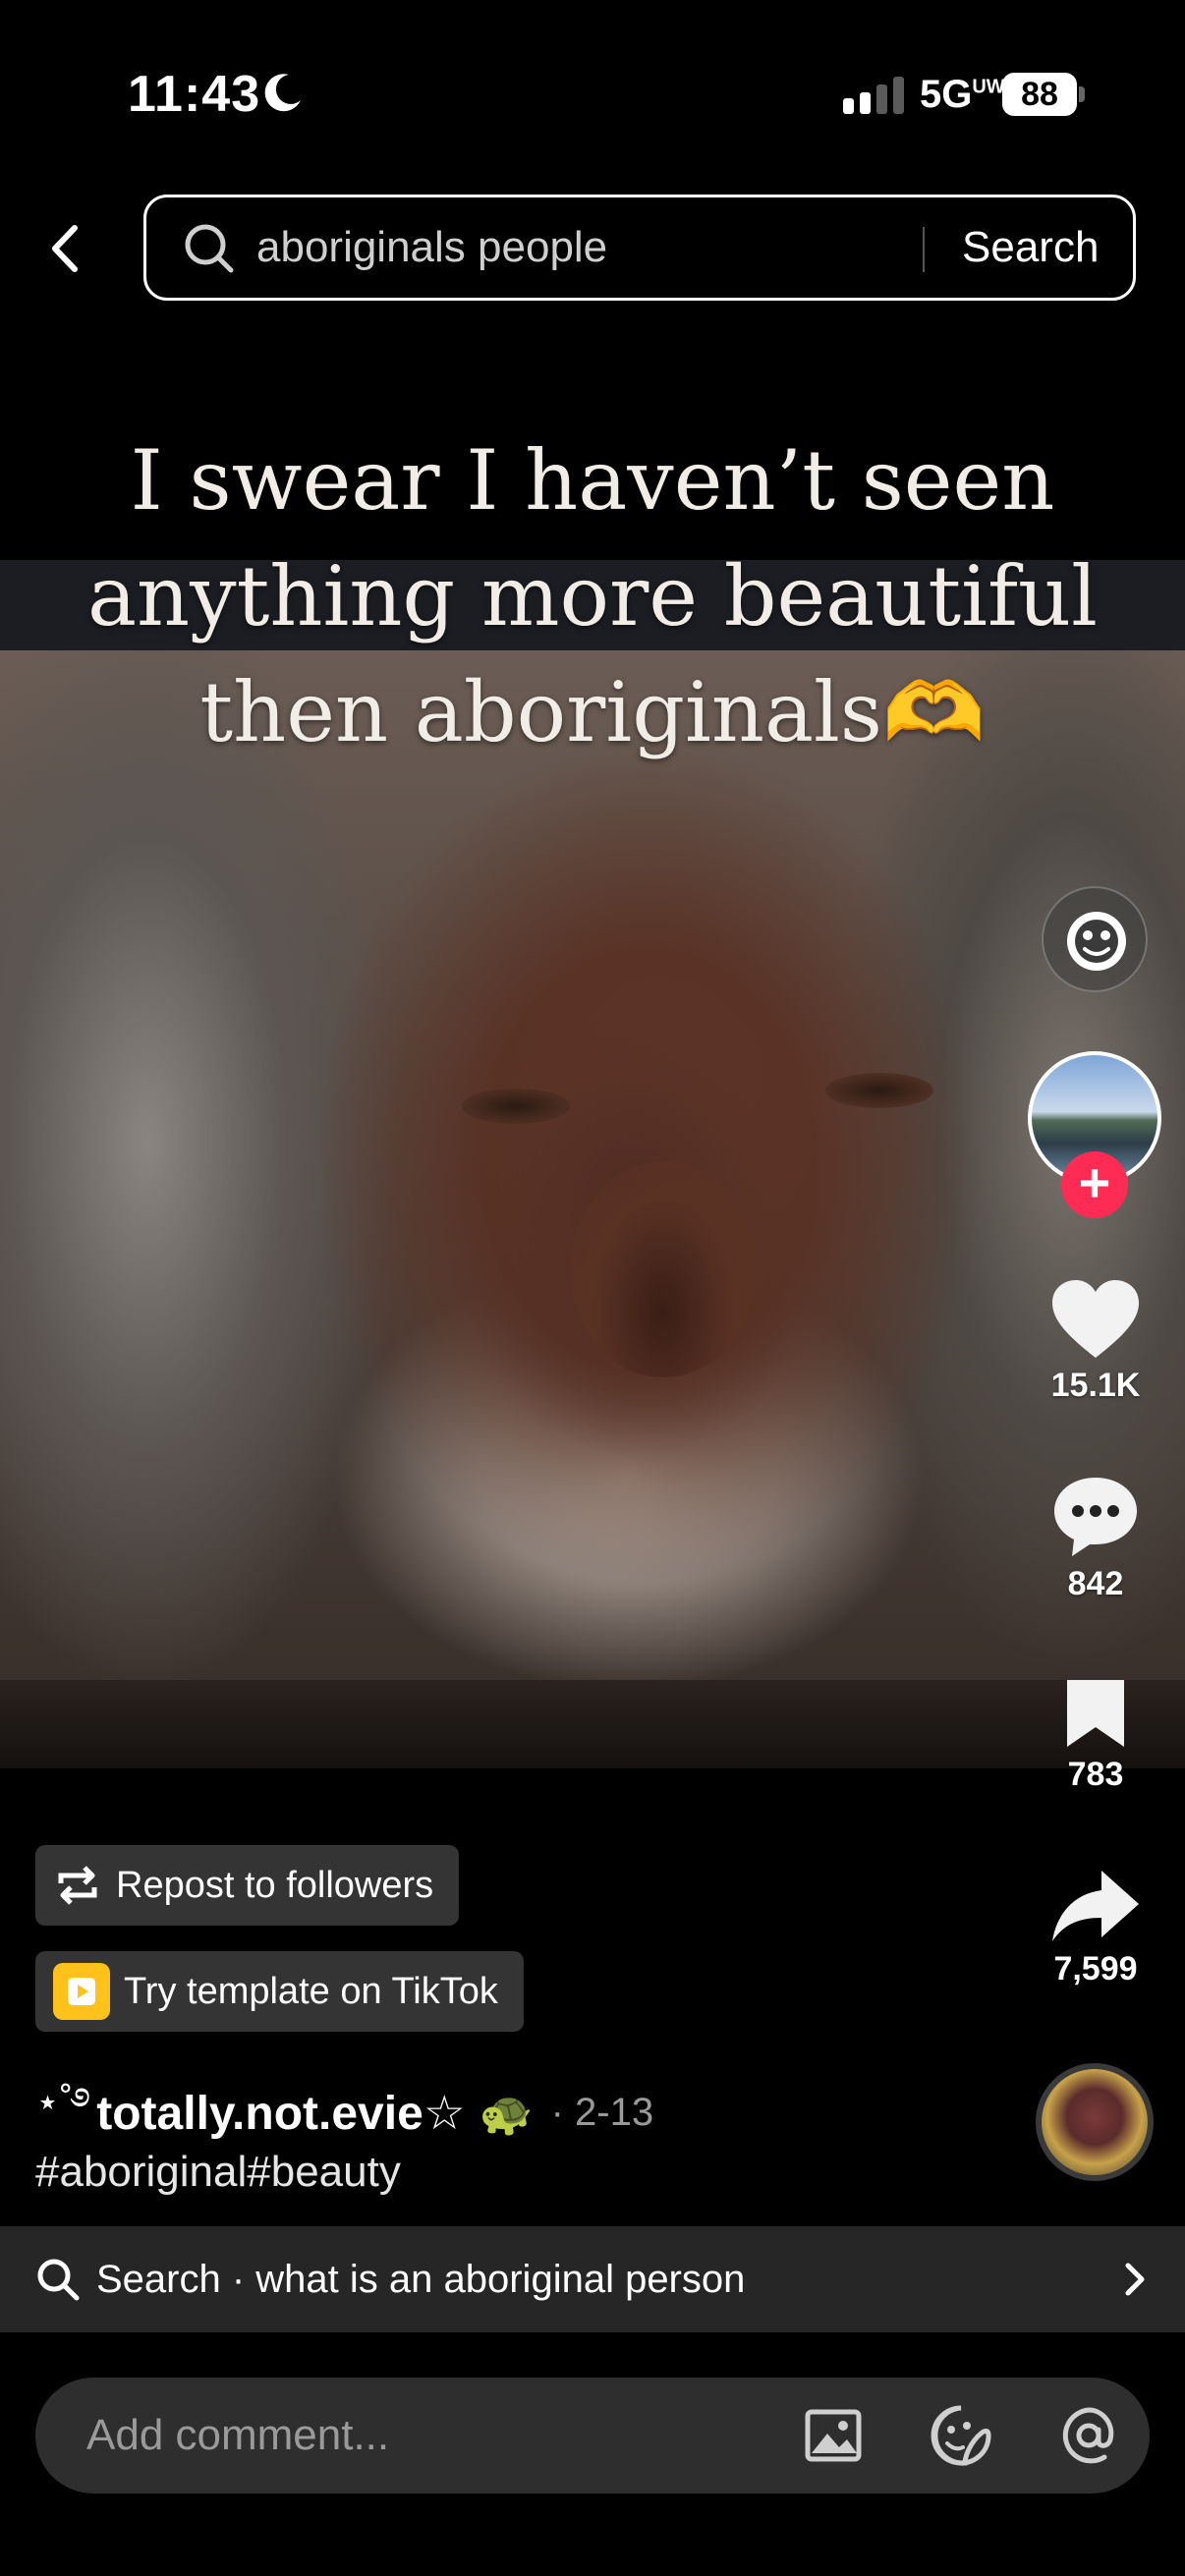  I want to click on caption-line-1: I swear I haven’t seen, so click(592, 480).